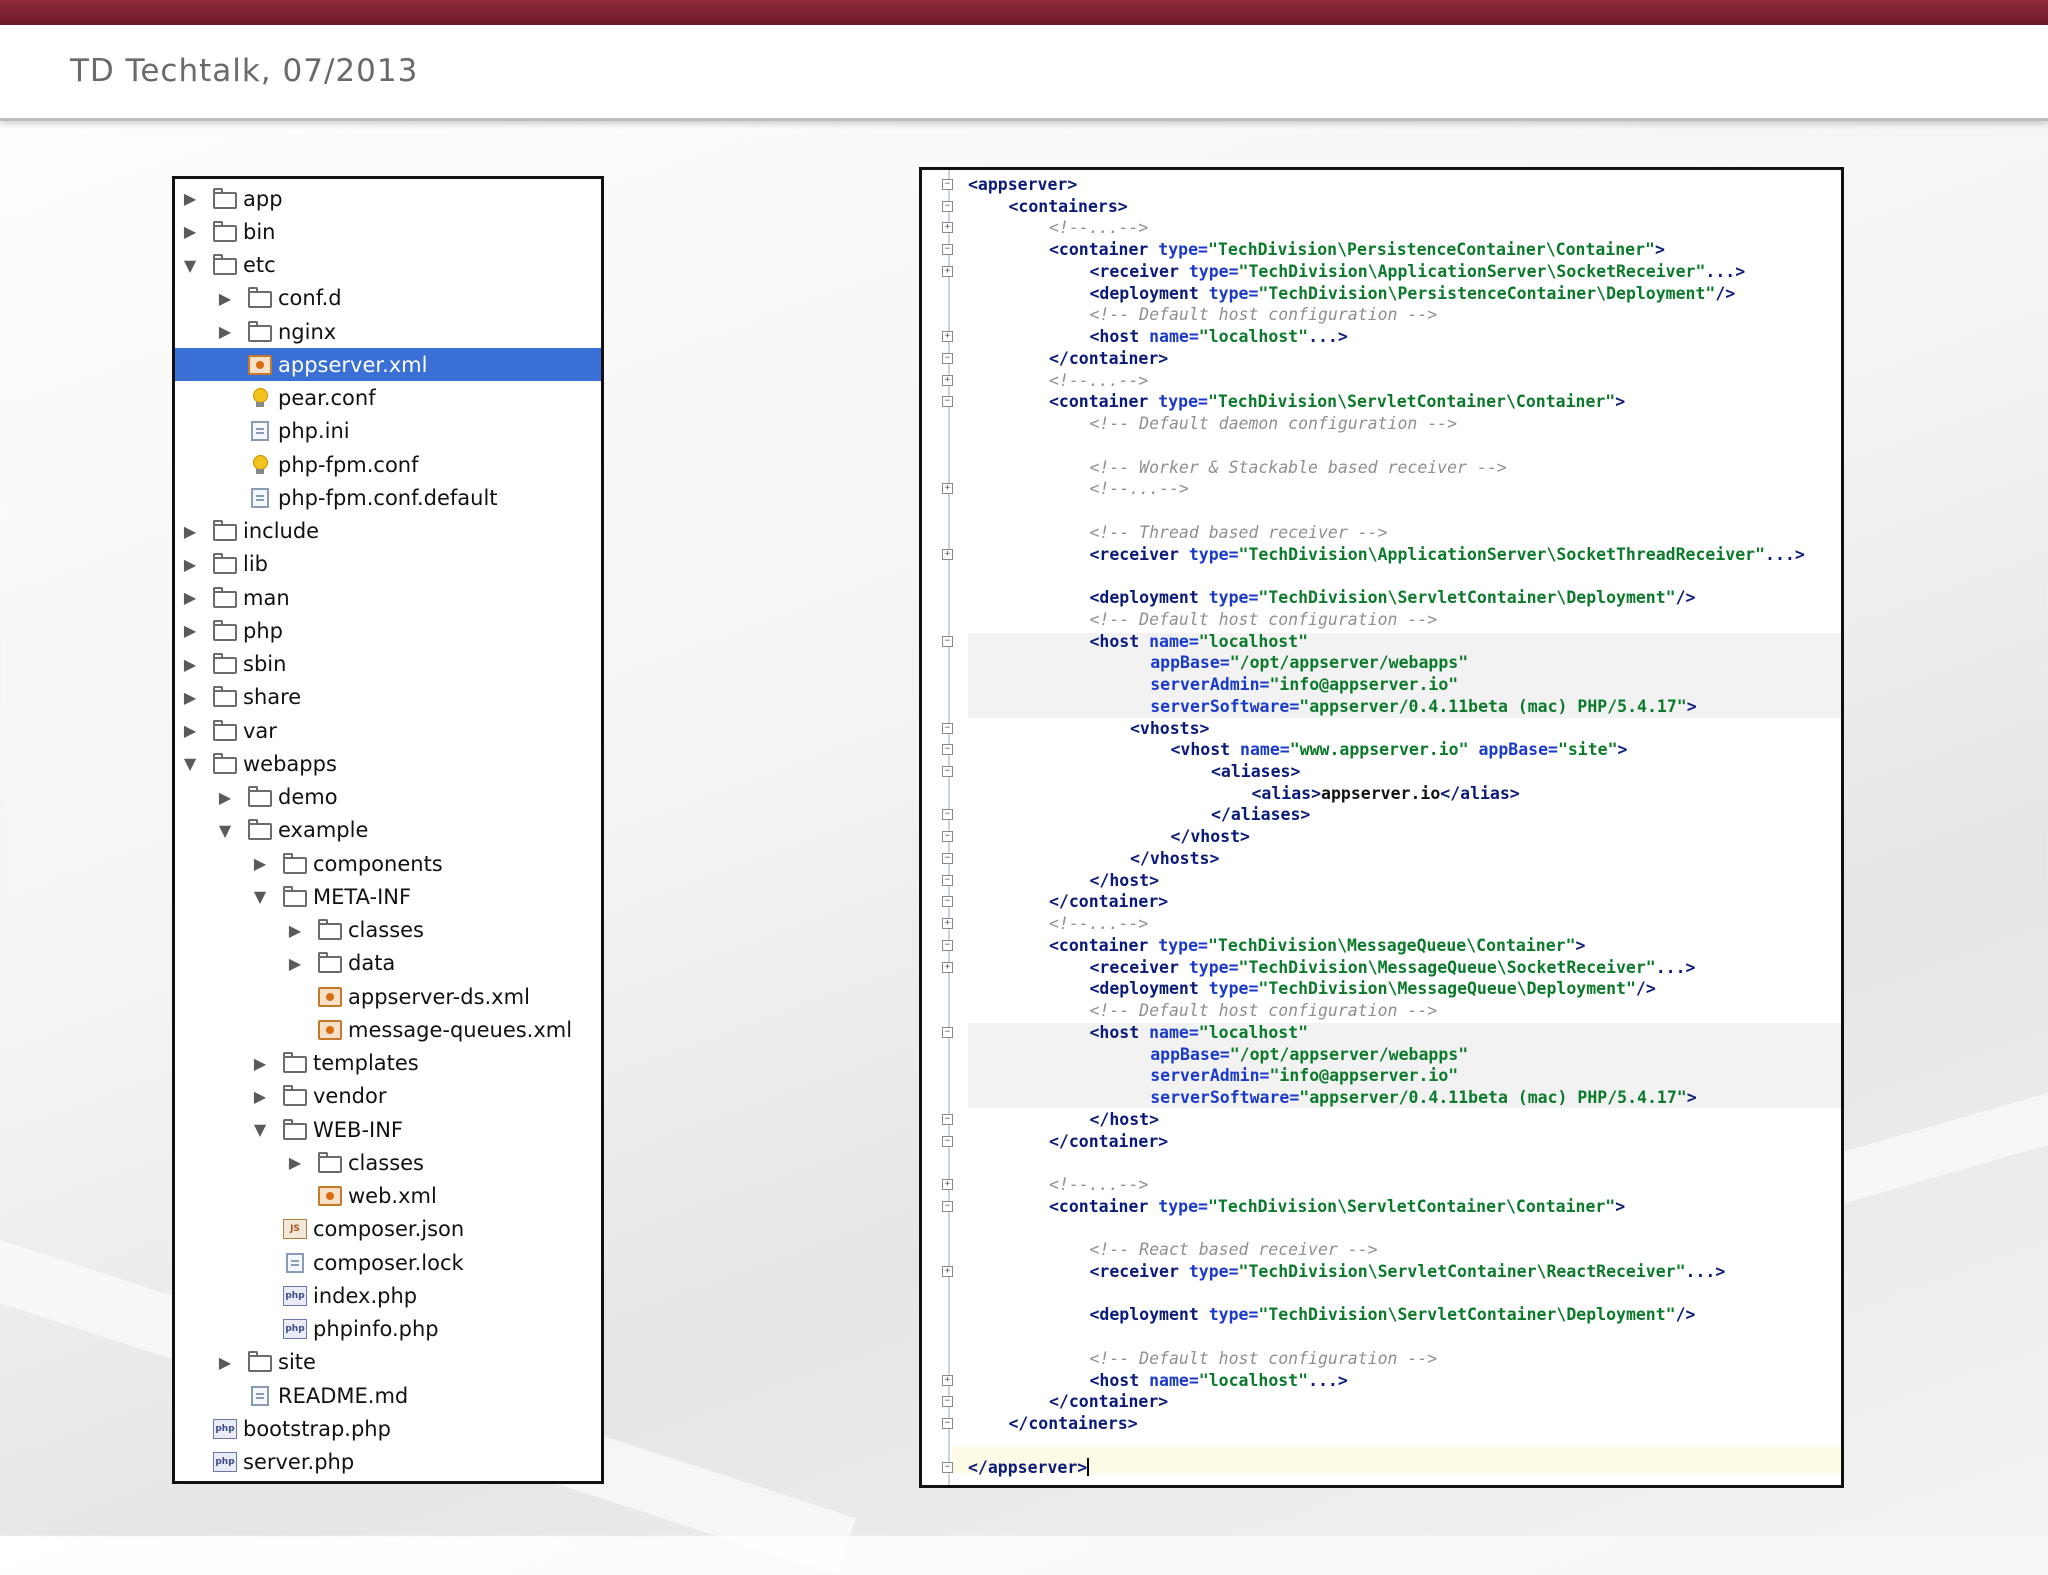 This screenshot has height=1575, width=2048. What do you see at coordinates (388, 763) in the screenshot?
I see `tree-item-webapps: ▼ webapps` at bounding box center [388, 763].